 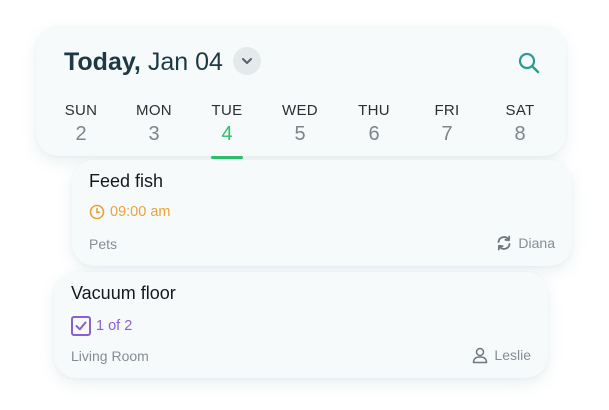 I want to click on assignee-name: Leslie, so click(x=512, y=355).